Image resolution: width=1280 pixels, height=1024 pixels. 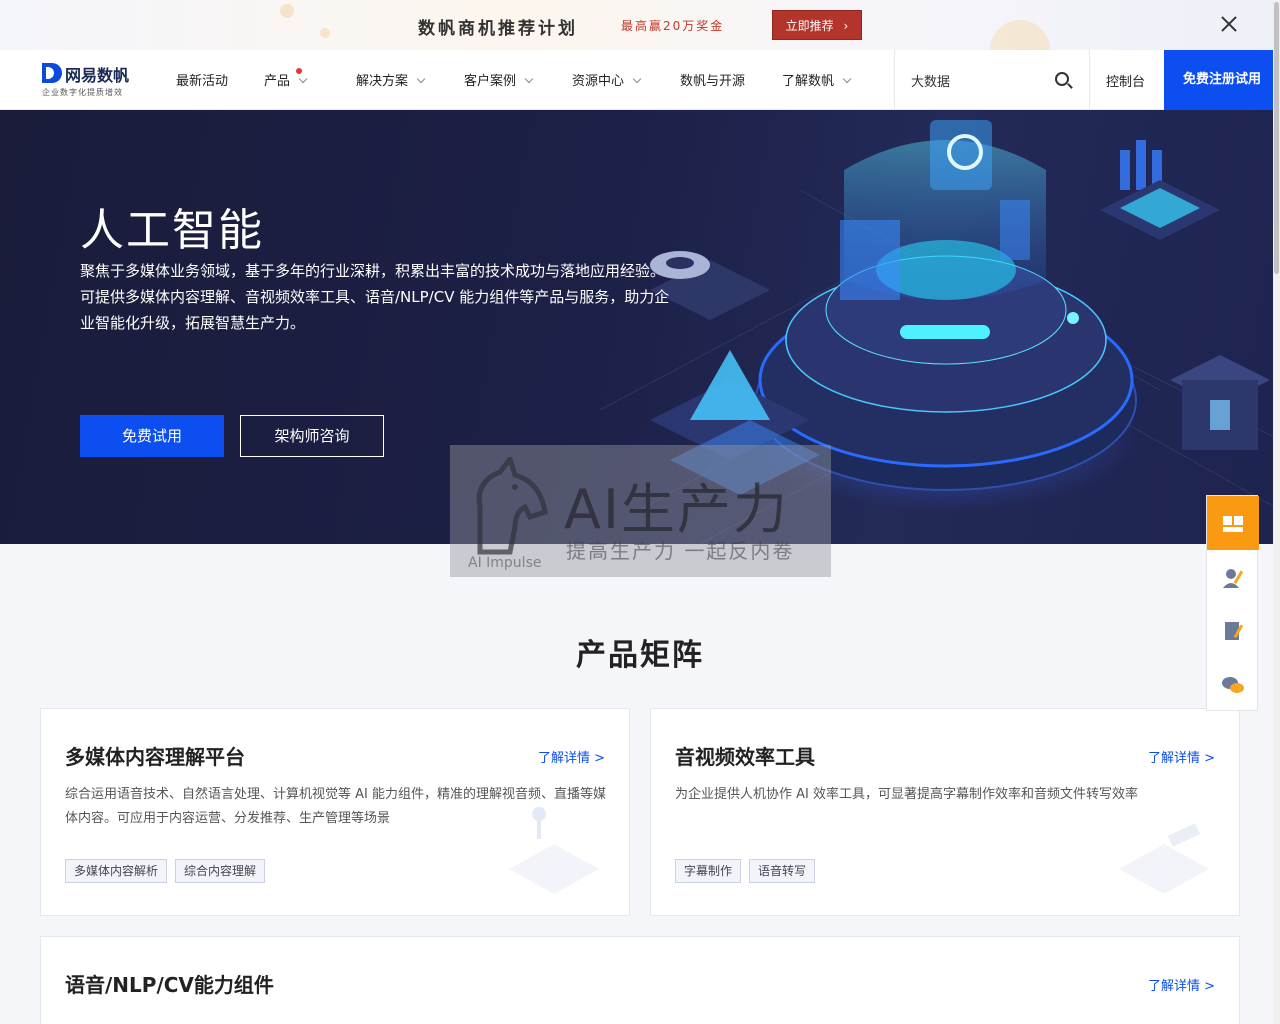 I want to click on edit-icon, so click(x=1234, y=631).